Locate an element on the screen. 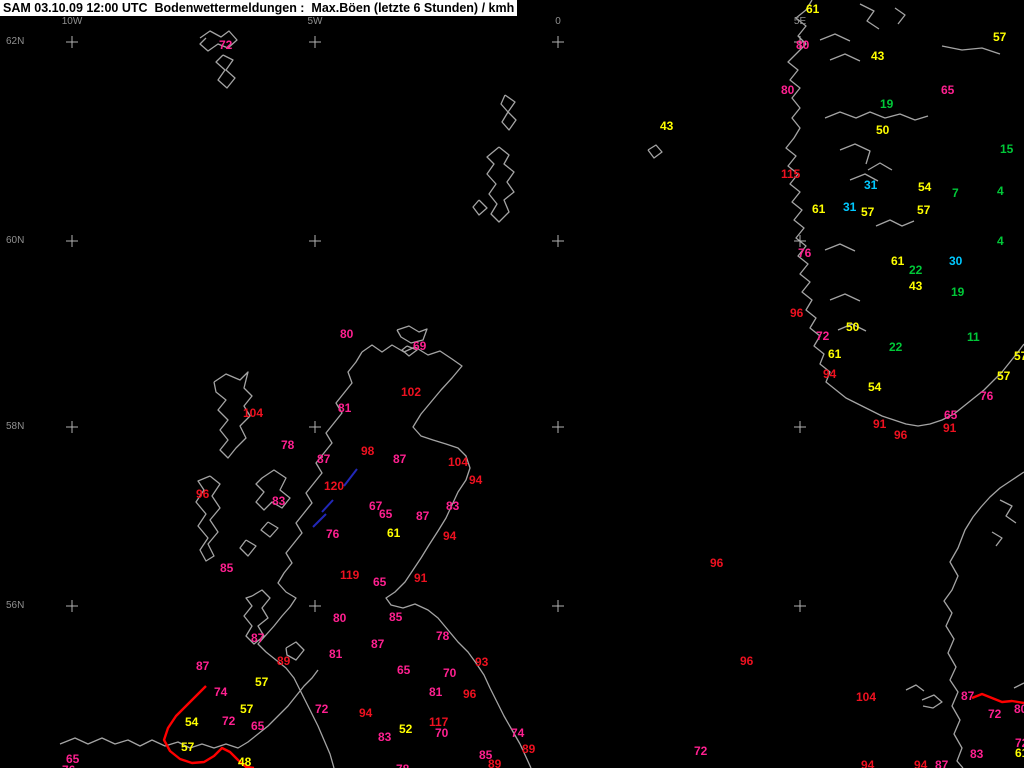  station-gust-value: 70 is located at coordinates (442, 733).